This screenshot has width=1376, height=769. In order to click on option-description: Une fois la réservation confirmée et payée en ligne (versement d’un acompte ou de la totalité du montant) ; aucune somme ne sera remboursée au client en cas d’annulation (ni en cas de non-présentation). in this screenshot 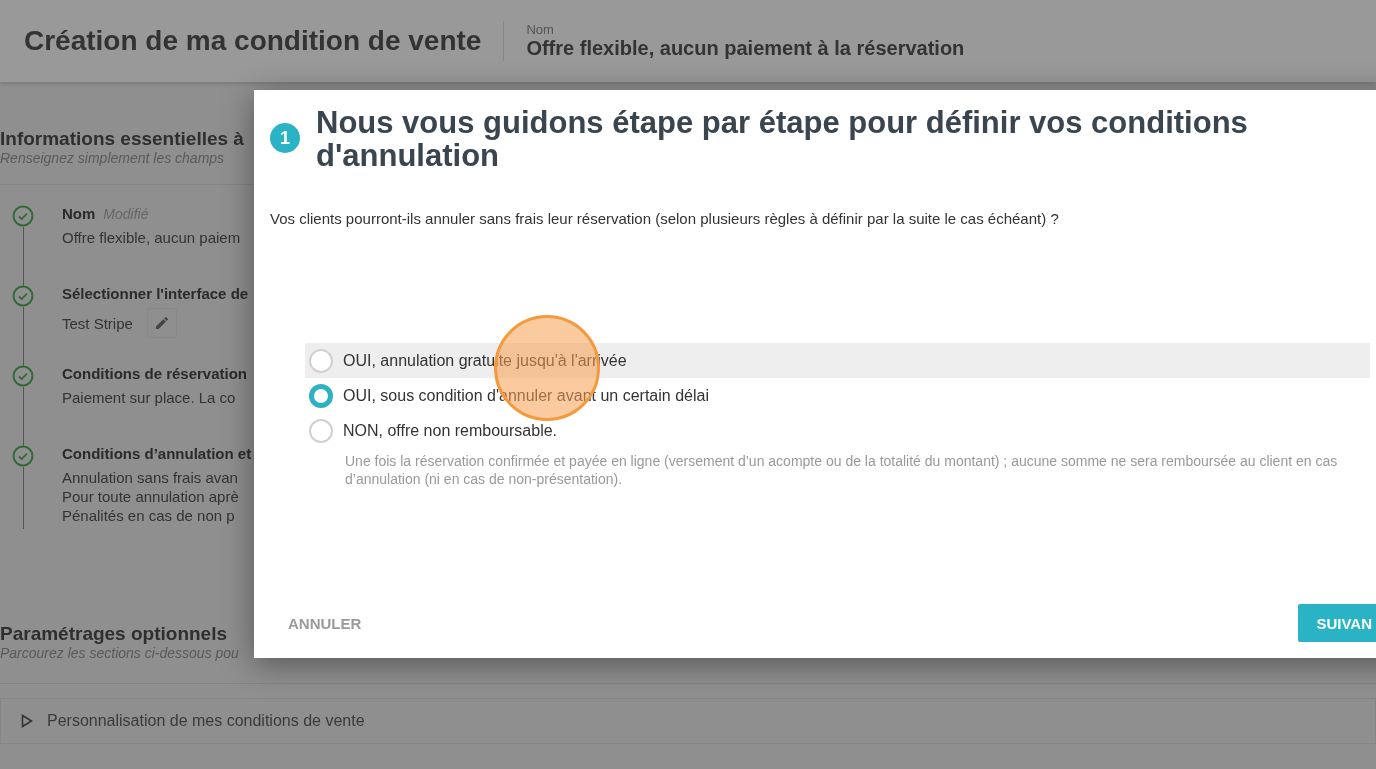, I will do `click(842, 470)`.